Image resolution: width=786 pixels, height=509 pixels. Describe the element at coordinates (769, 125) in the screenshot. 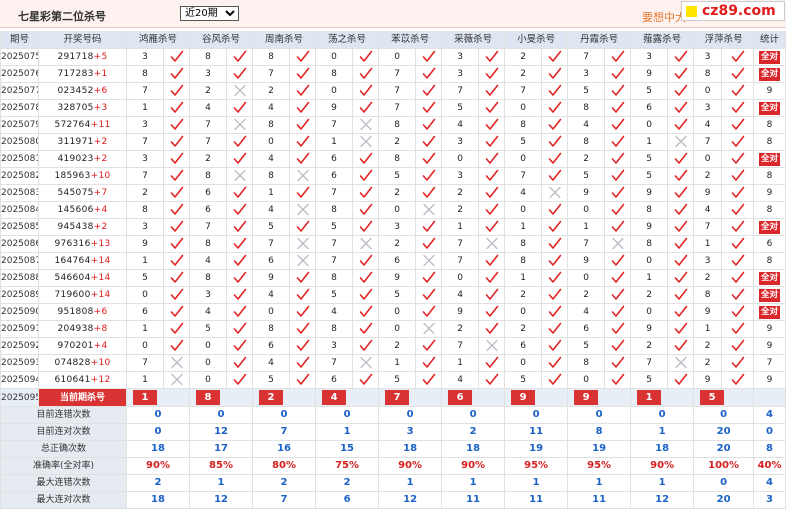

I see `row-summary: 8` at that location.